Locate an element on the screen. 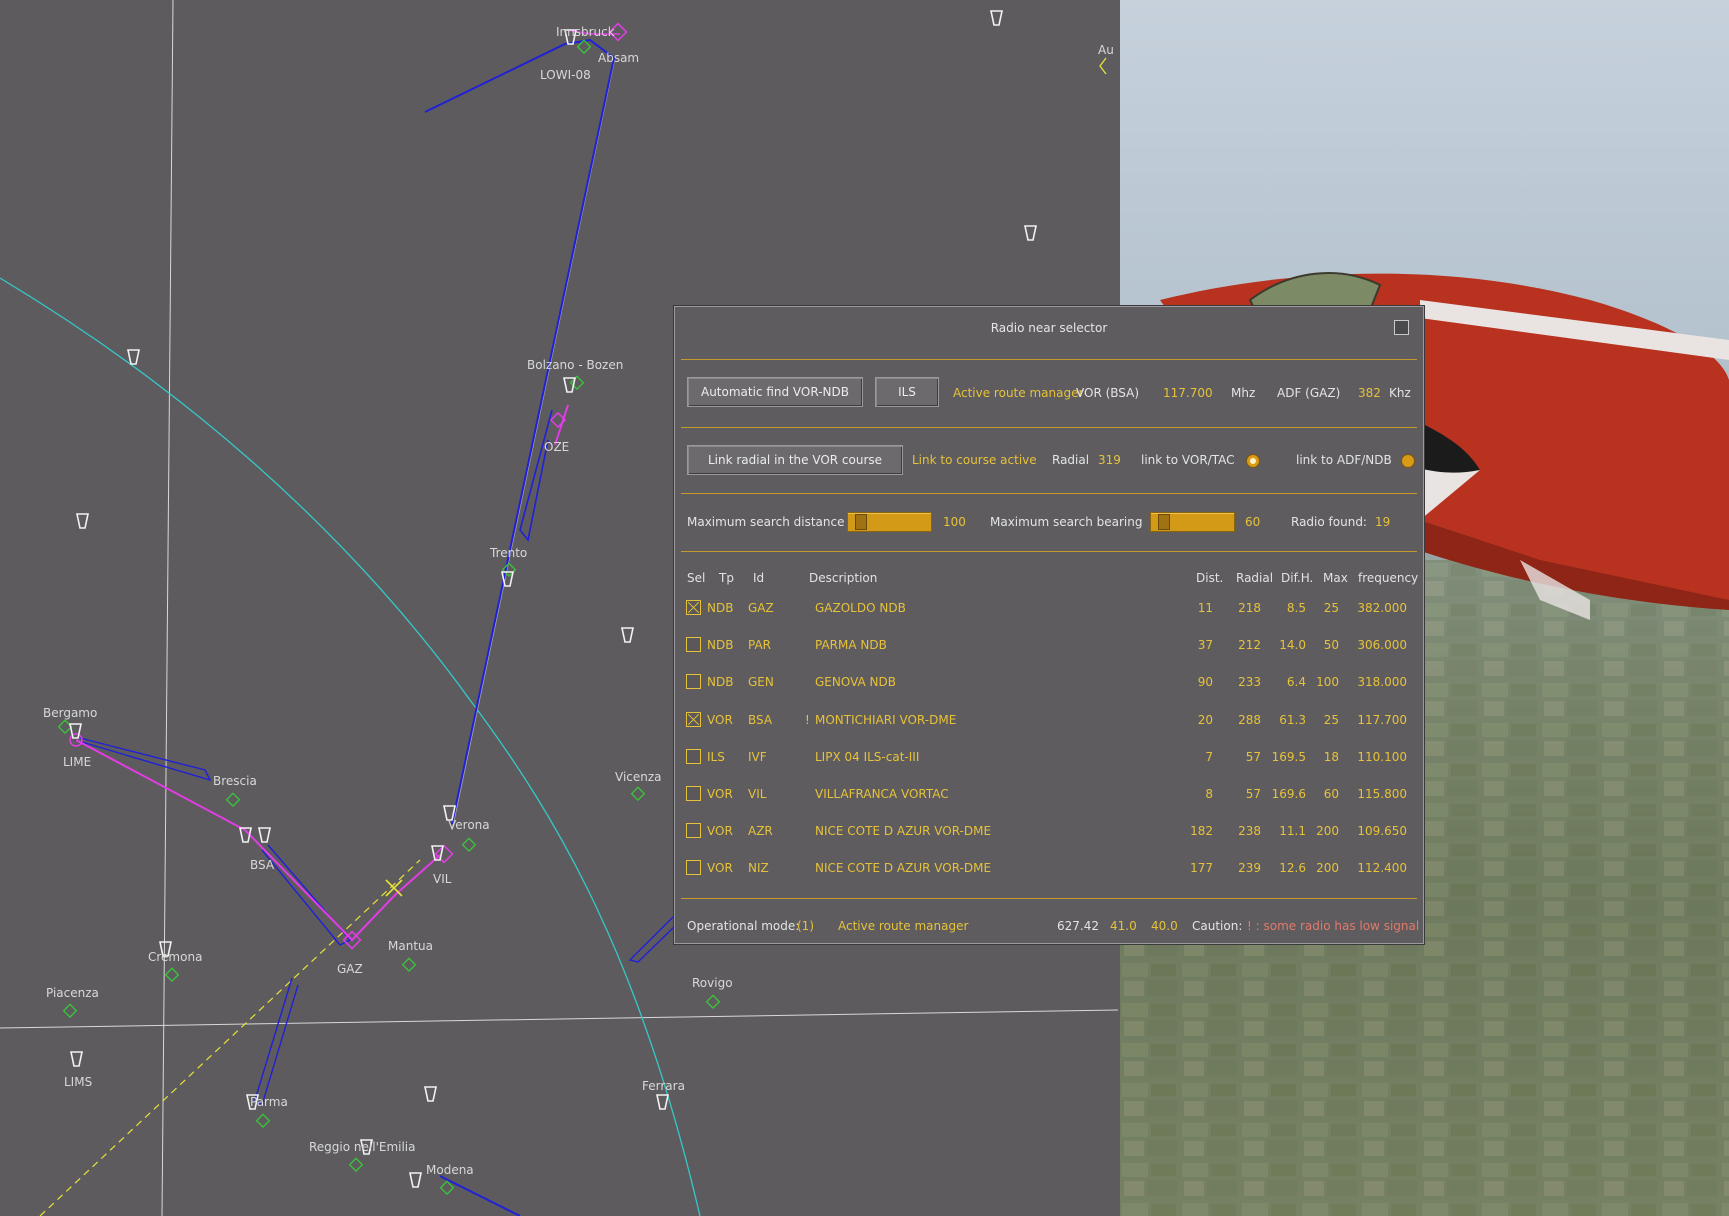 This screenshot has width=1729, height=1216. cell-radial: 57 is located at coordinates (1253, 794).